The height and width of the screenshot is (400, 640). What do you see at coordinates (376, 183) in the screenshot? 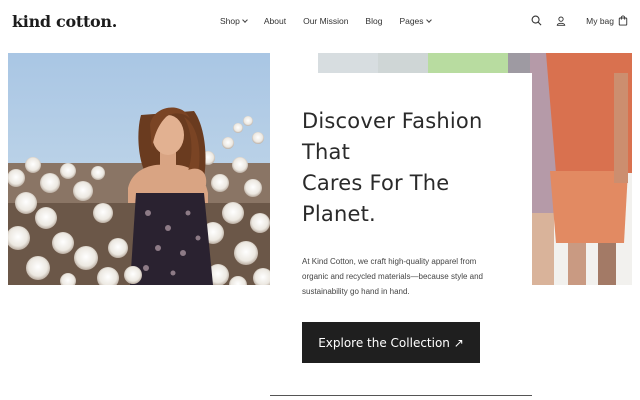
I see `headline-line: Cares For The` at bounding box center [376, 183].